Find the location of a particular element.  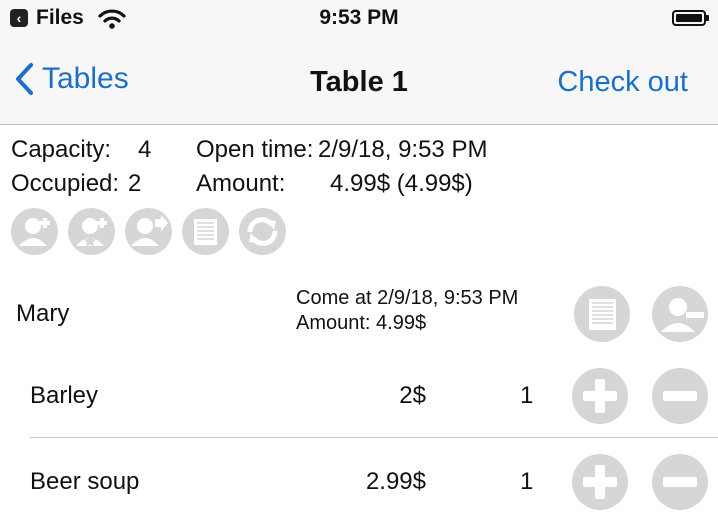

add-vip-guest-icon is located at coordinates (91, 231).